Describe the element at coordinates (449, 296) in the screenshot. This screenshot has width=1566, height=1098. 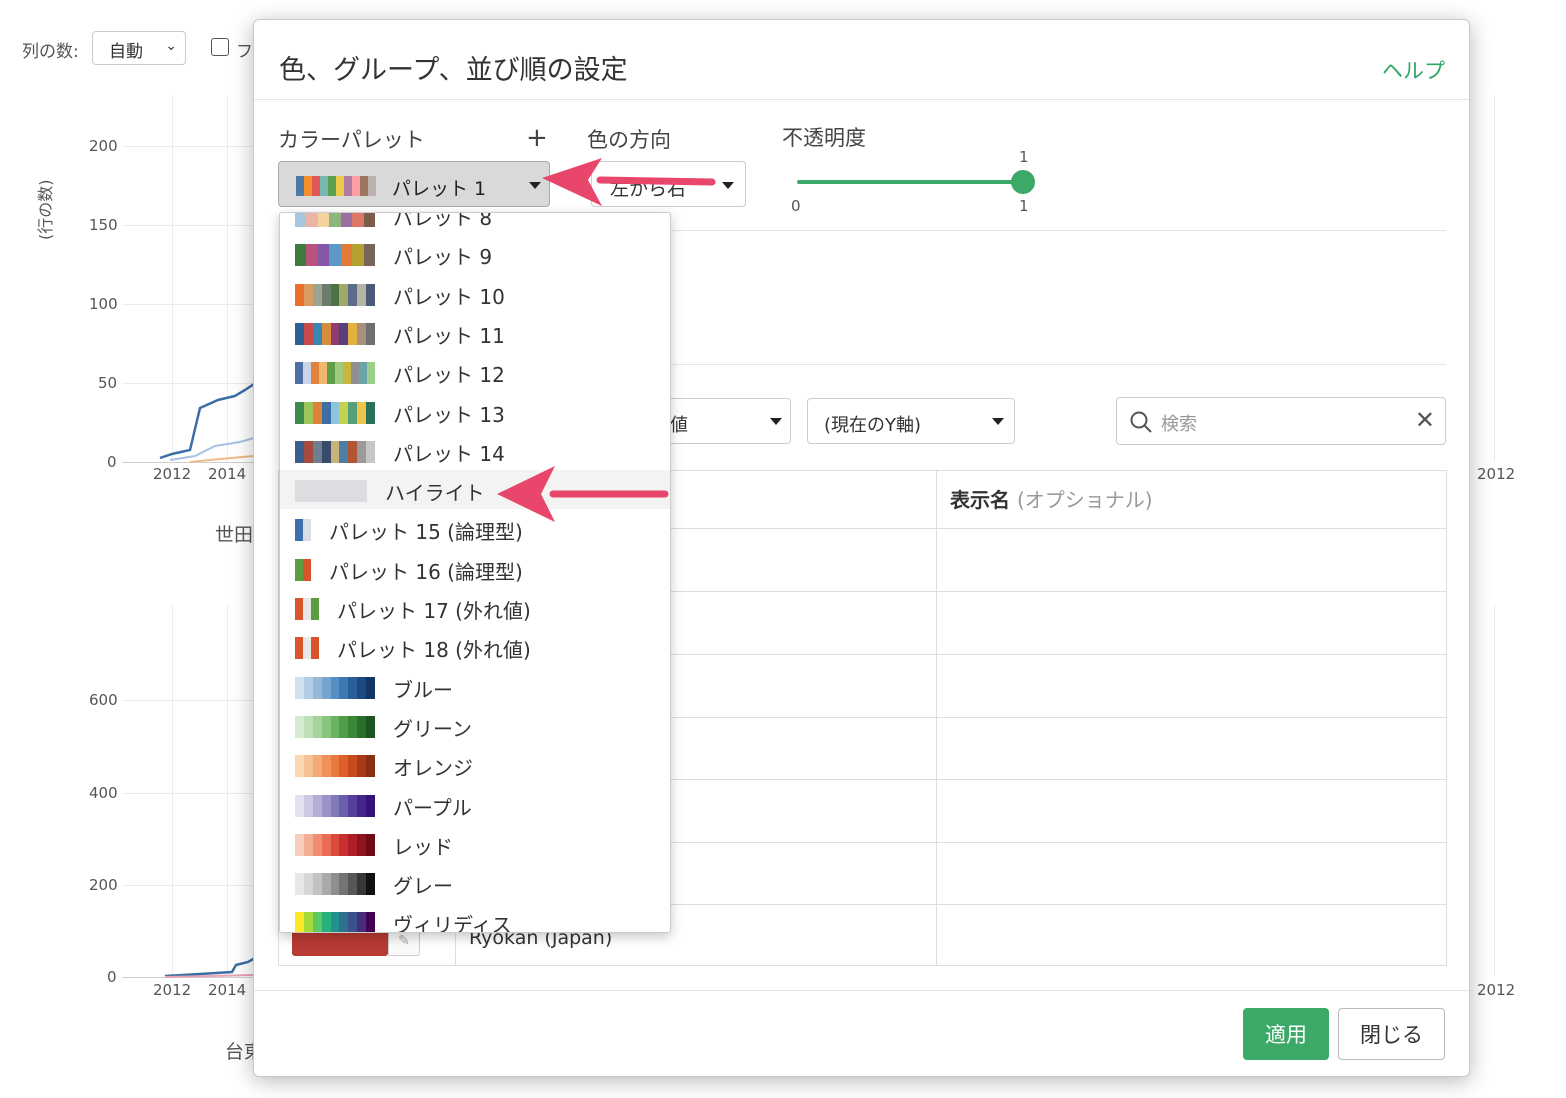
I see `palette-option-label: パレット 10` at that location.